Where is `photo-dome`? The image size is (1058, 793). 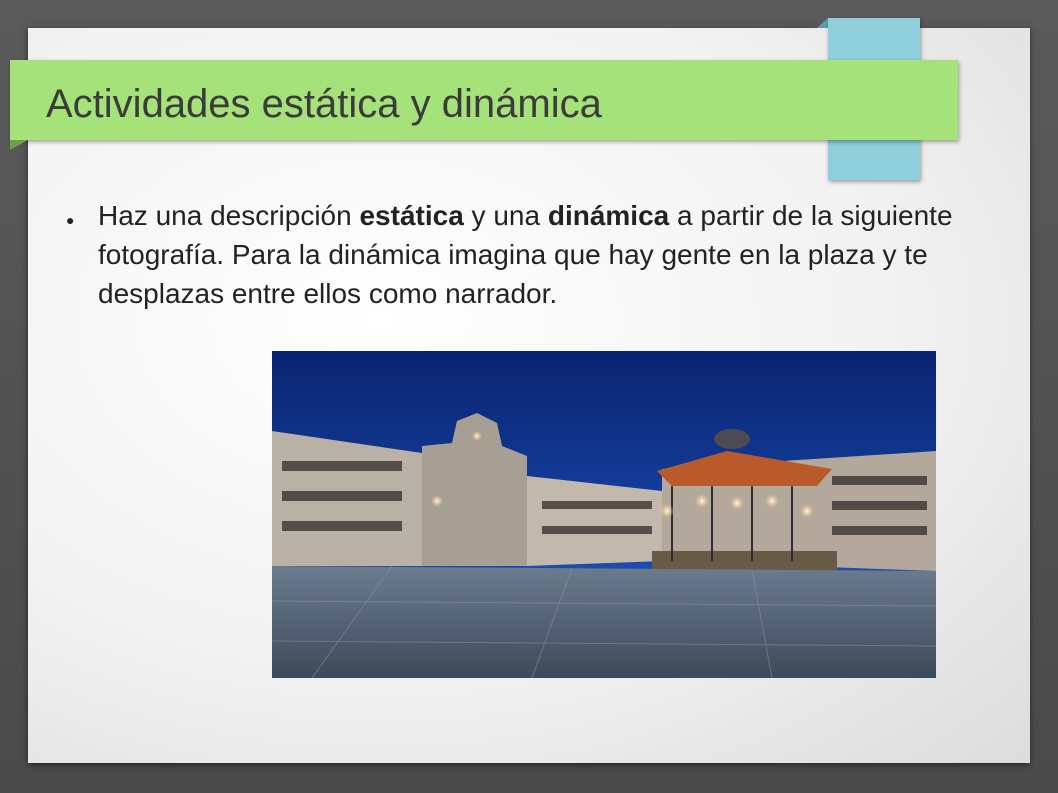
photo-dome is located at coordinates (732, 439).